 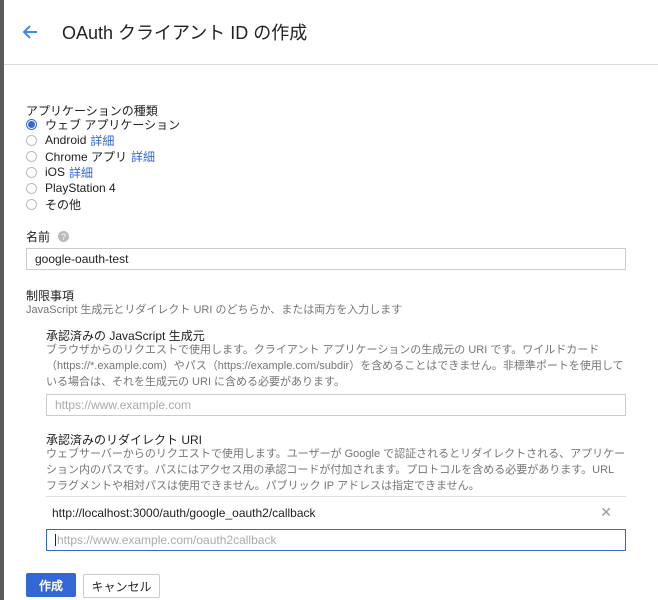 I want to click on radio-option: Android 詳細, so click(x=70, y=140).